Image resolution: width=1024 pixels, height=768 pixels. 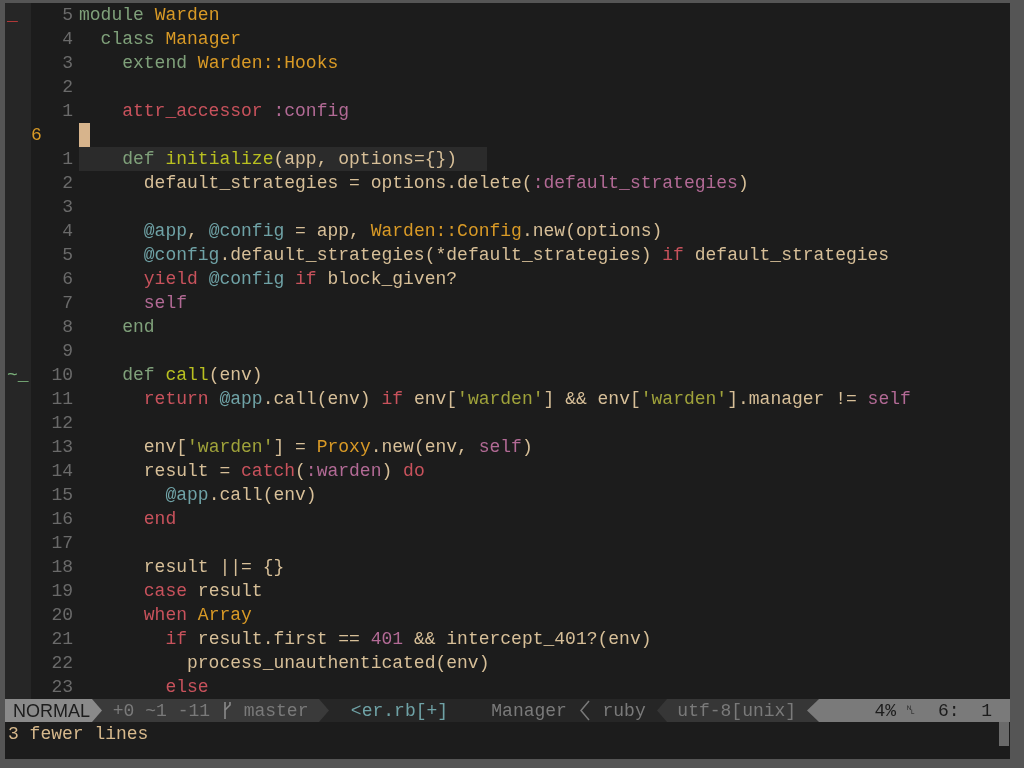 What do you see at coordinates (62, 687) in the screenshot?
I see `line-number: 23` at bounding box center [62, 687].